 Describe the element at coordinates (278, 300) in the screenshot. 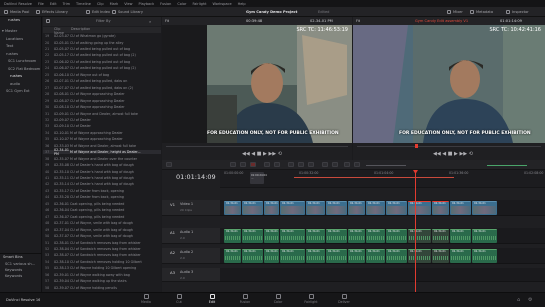

I see `page-tab-color: Color` at that location.